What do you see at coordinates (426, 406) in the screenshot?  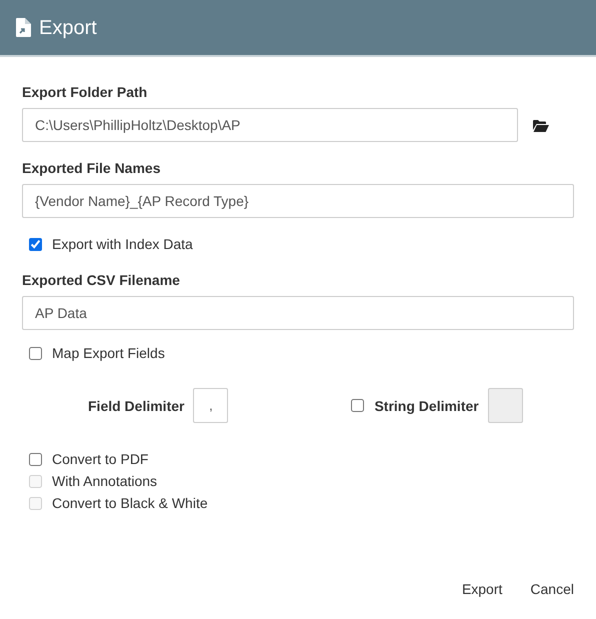 I see `field-label: String Delimiter` at bounding box center [426, 406].